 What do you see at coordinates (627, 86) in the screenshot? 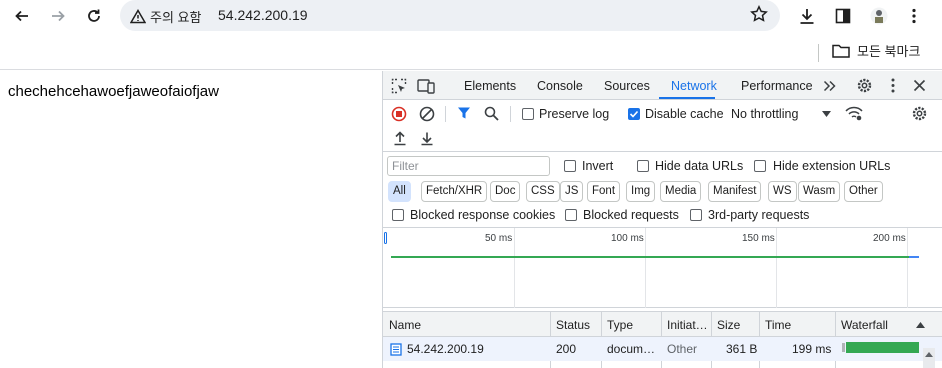
I see `tab-sources: Sources` at bounding box center [627, 86].